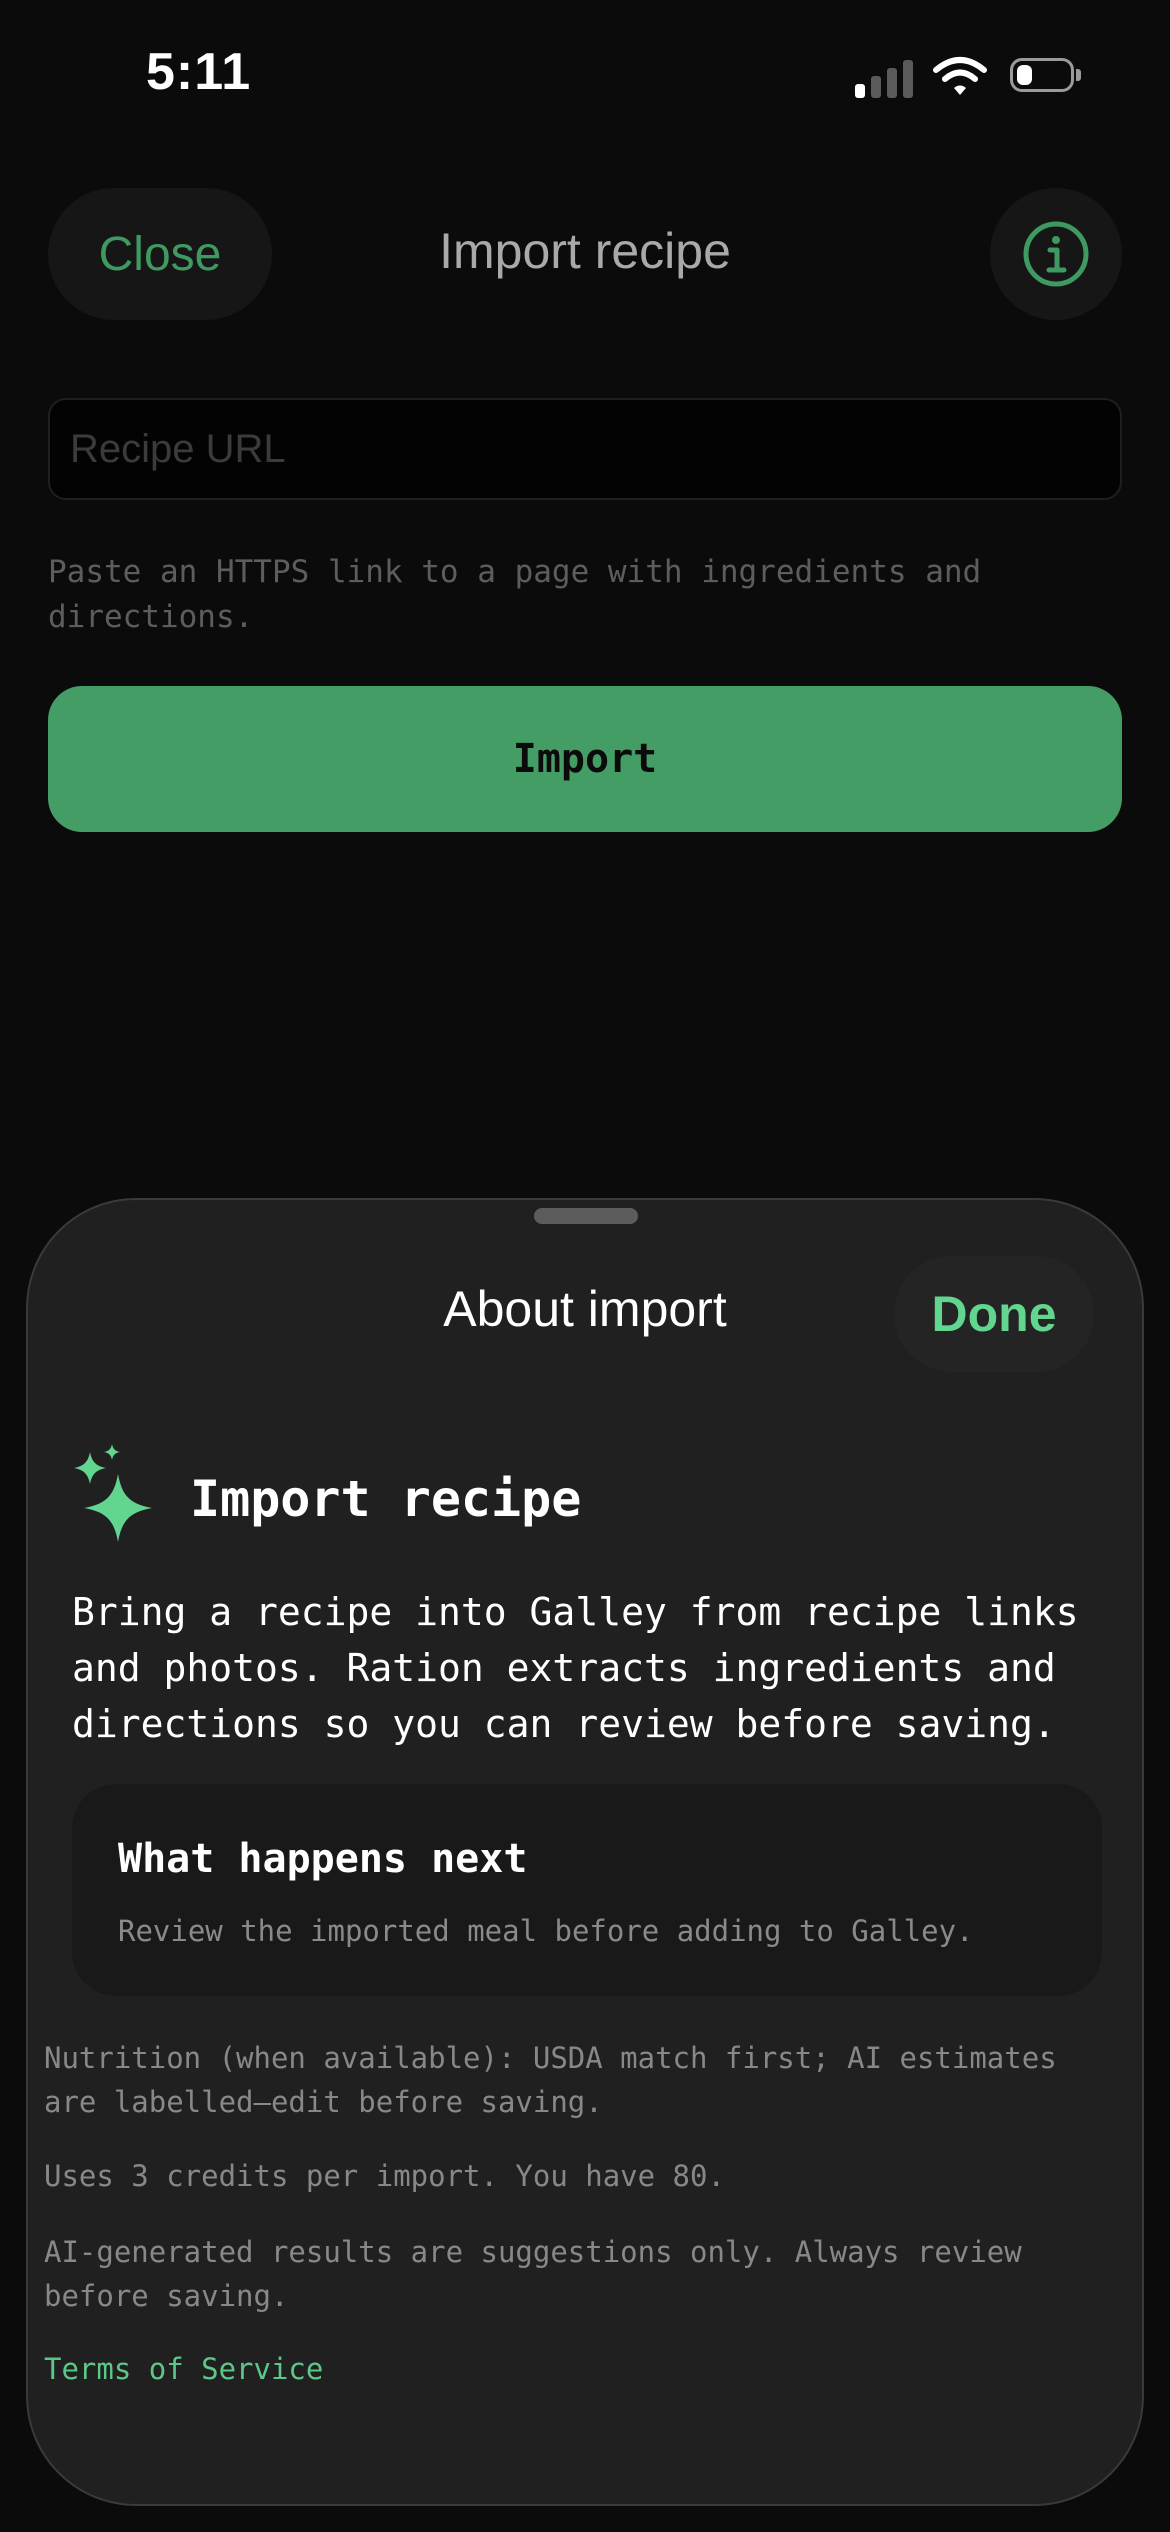 This screenshot has width=1170, height=2532. What do you see at coordinates (323, 1859) in the screenshot?
I see `card-title: What happens next` at bounding box center [323, 1859].